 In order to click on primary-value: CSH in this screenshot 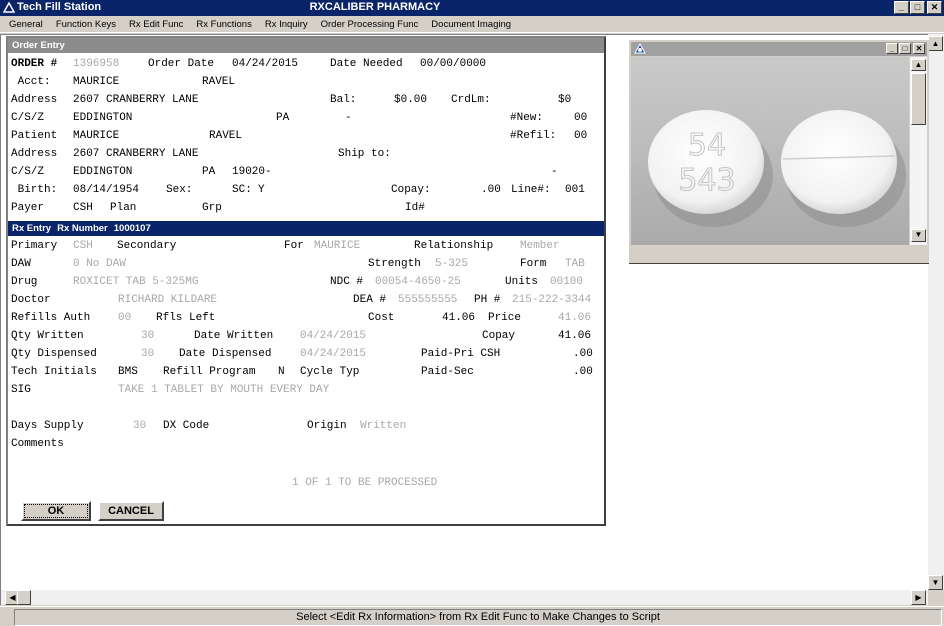, I will do `click(83, 246)`.